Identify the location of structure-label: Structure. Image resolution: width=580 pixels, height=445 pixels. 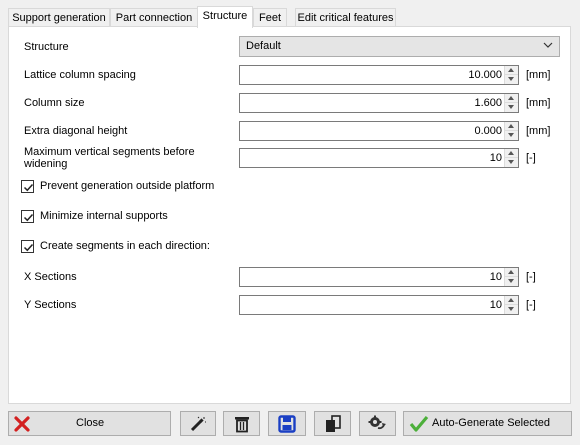
(46, 47).